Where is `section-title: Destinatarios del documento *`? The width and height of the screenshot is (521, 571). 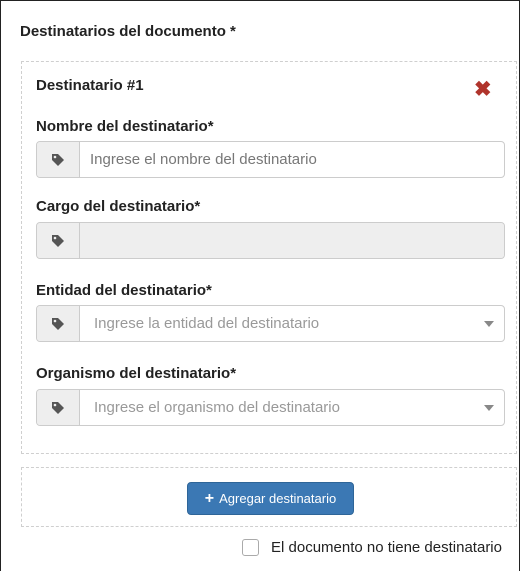
section-title: Destinatarios del documento * is located at coordinates (128, 31).